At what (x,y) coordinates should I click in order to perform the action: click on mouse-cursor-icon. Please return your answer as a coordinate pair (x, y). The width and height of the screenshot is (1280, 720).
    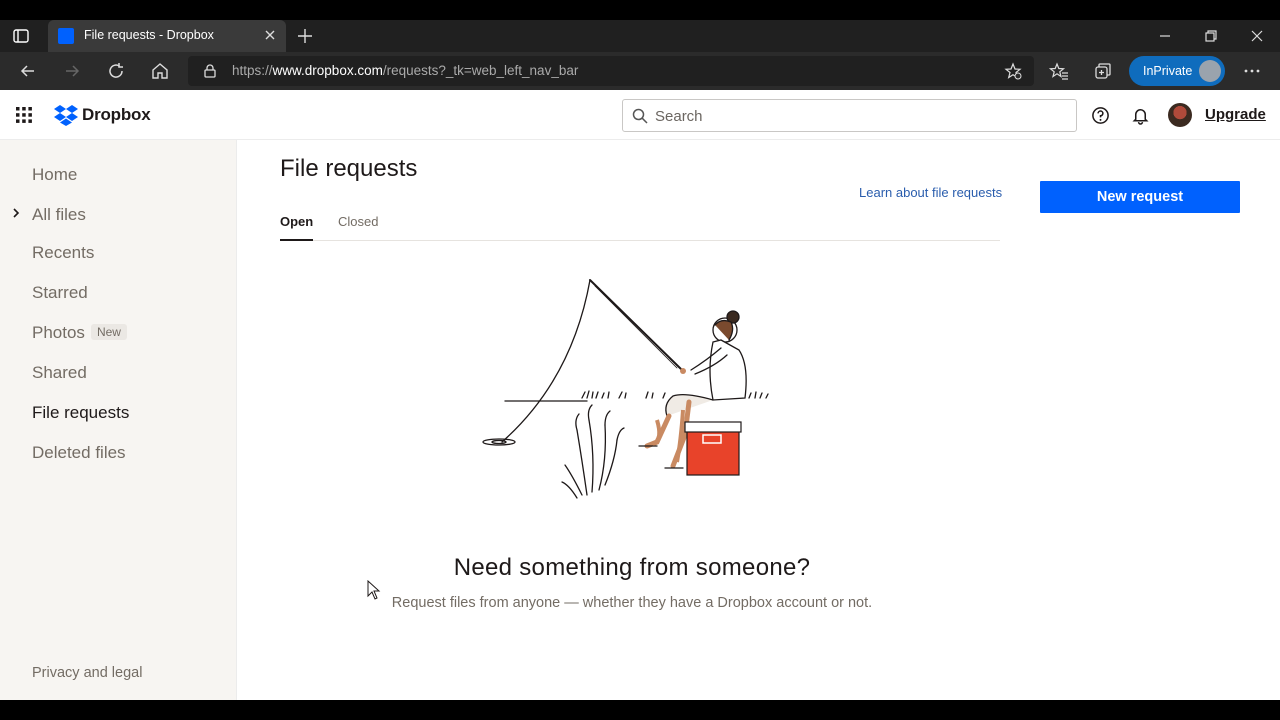
    Looking at the image, I should click on (374, 590).